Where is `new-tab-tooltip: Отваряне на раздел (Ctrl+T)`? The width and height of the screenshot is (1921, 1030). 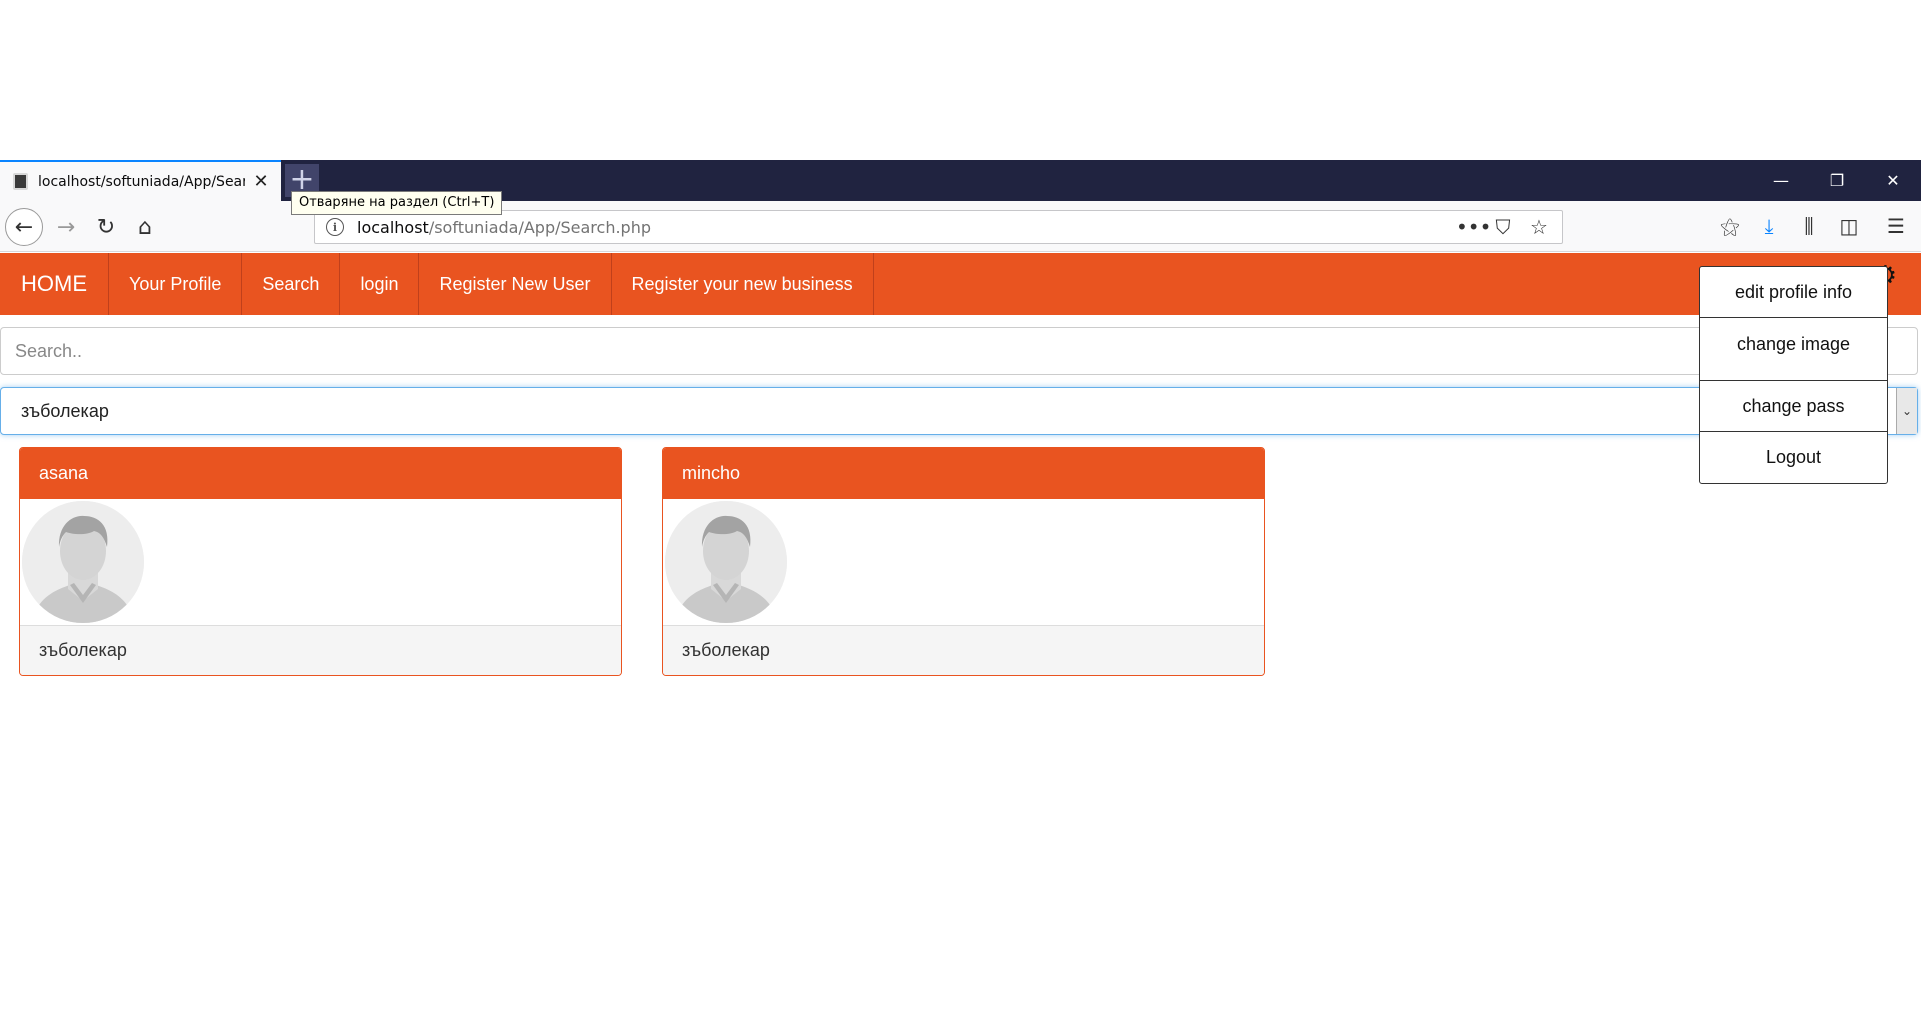 new-tab-tooltip: Отваряне на раздел (Ctrl+T) is located at coordinates (397, 203).